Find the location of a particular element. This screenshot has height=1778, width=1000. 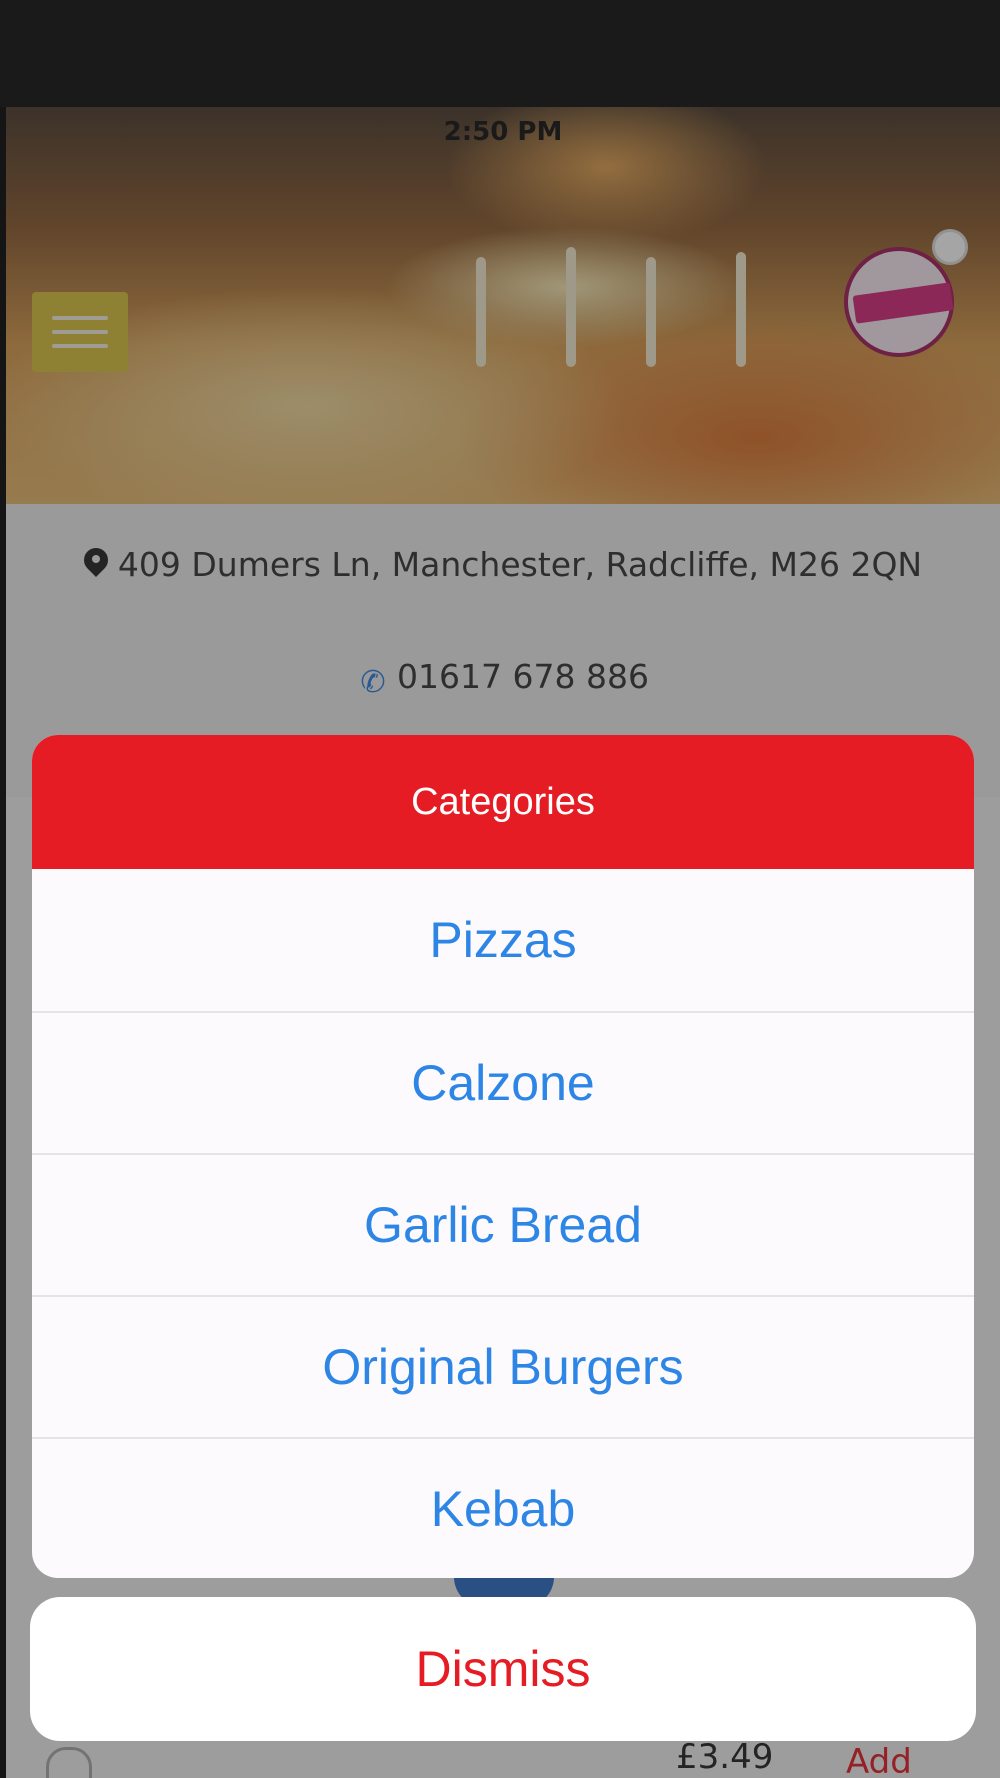

category-item-pizzas: Pizzas is located at coordinates (503, 940).